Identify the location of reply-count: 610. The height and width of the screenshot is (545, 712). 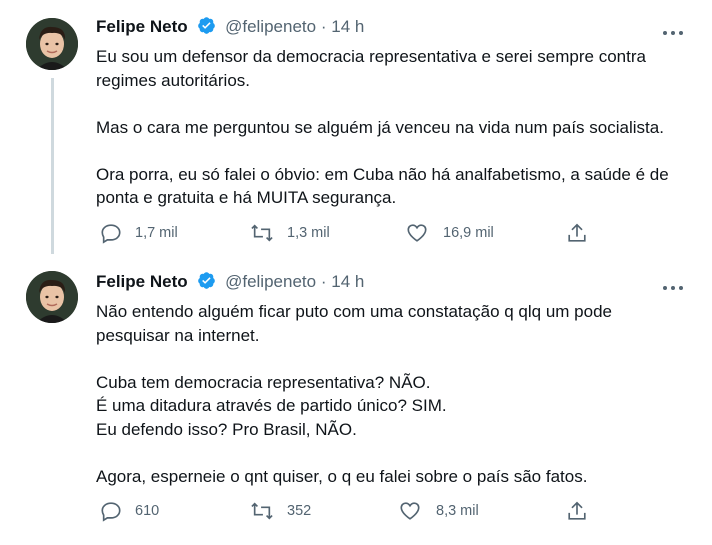
(147, 511).